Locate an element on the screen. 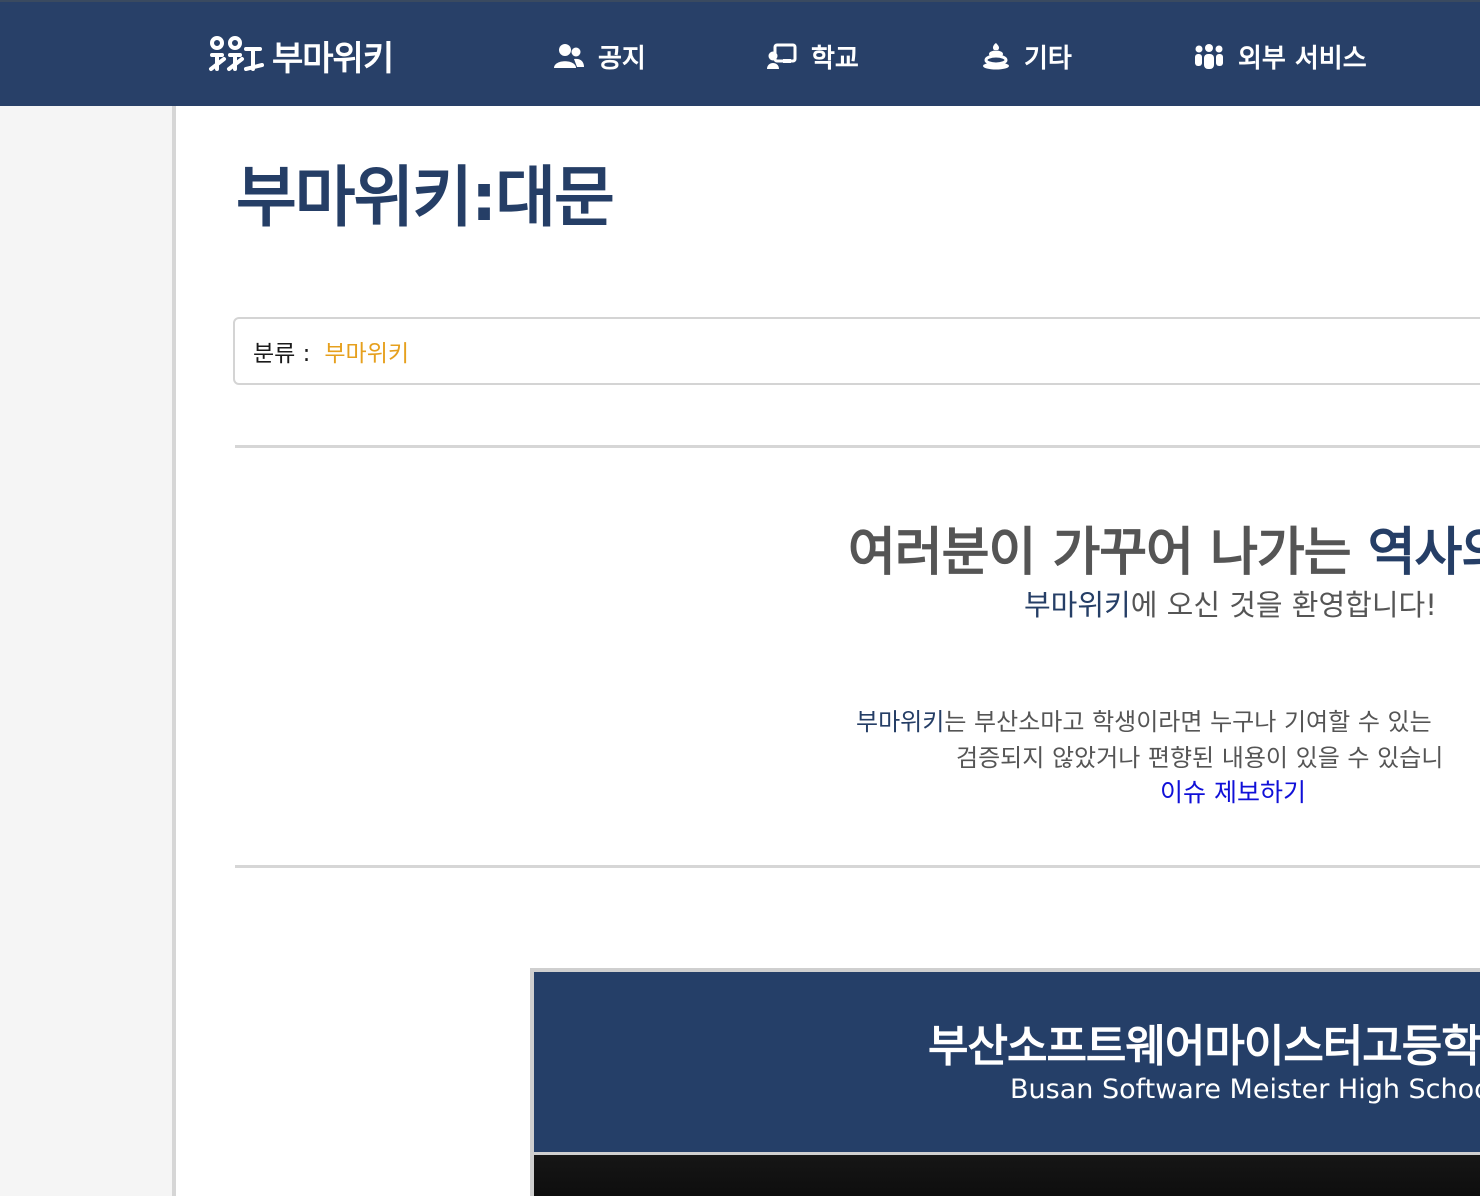  welcome-sub-rest: 에 오신 것을 환영합니다! is located at coordinates (1283, 605).